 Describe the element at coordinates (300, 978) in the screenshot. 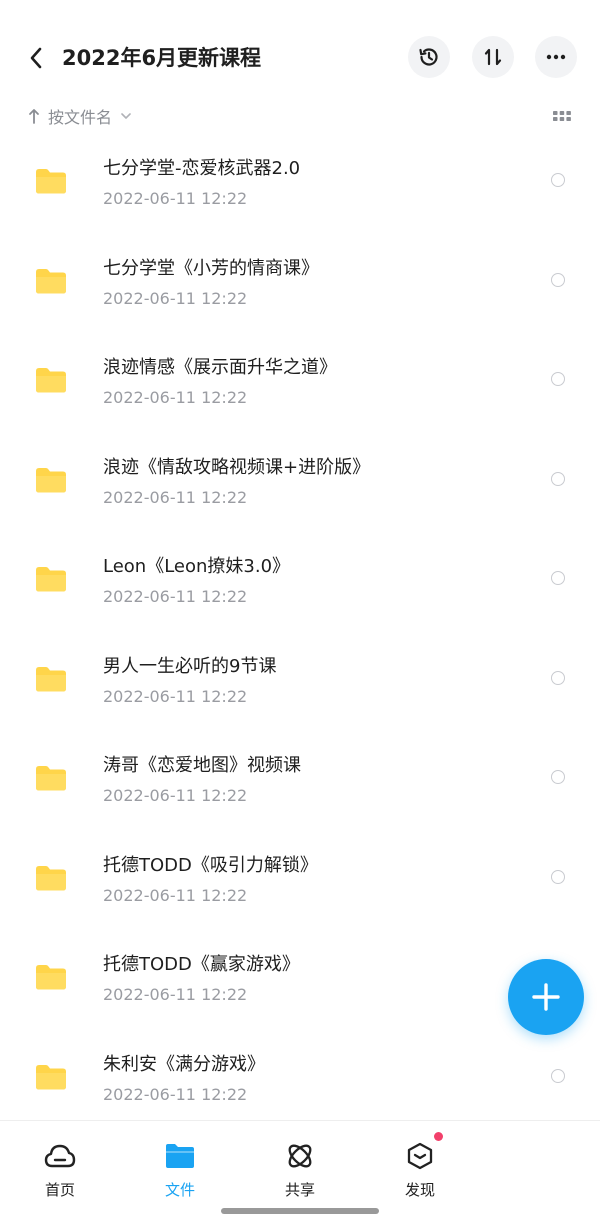

I see `list-item: 托德TODD《赢家游戏》 2022-06-11 12:22` at that location.